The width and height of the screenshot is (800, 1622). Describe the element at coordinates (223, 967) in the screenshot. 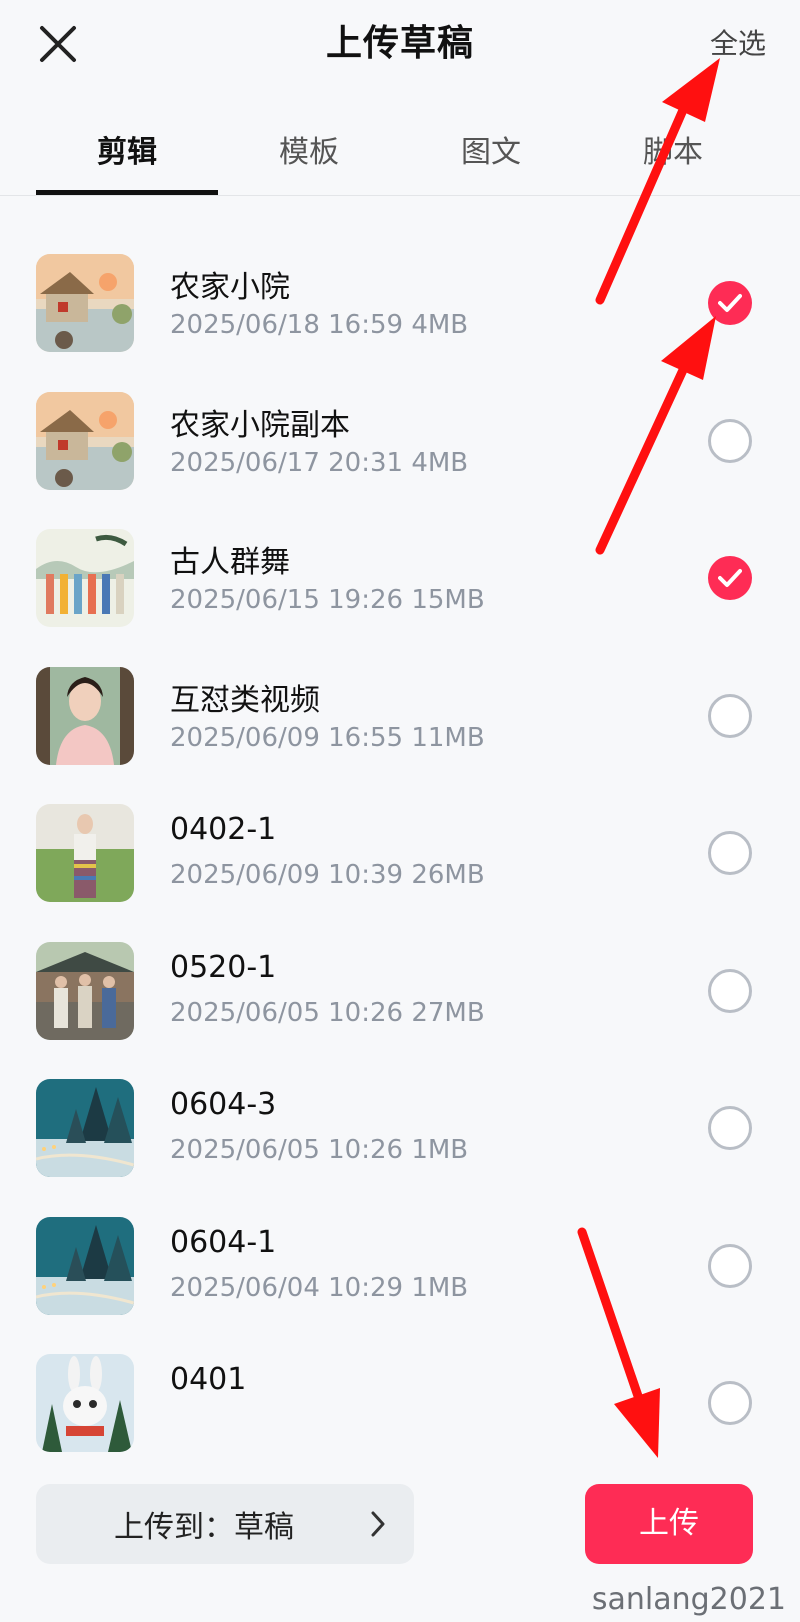

I see `draft-name: 0520-1` at that location.